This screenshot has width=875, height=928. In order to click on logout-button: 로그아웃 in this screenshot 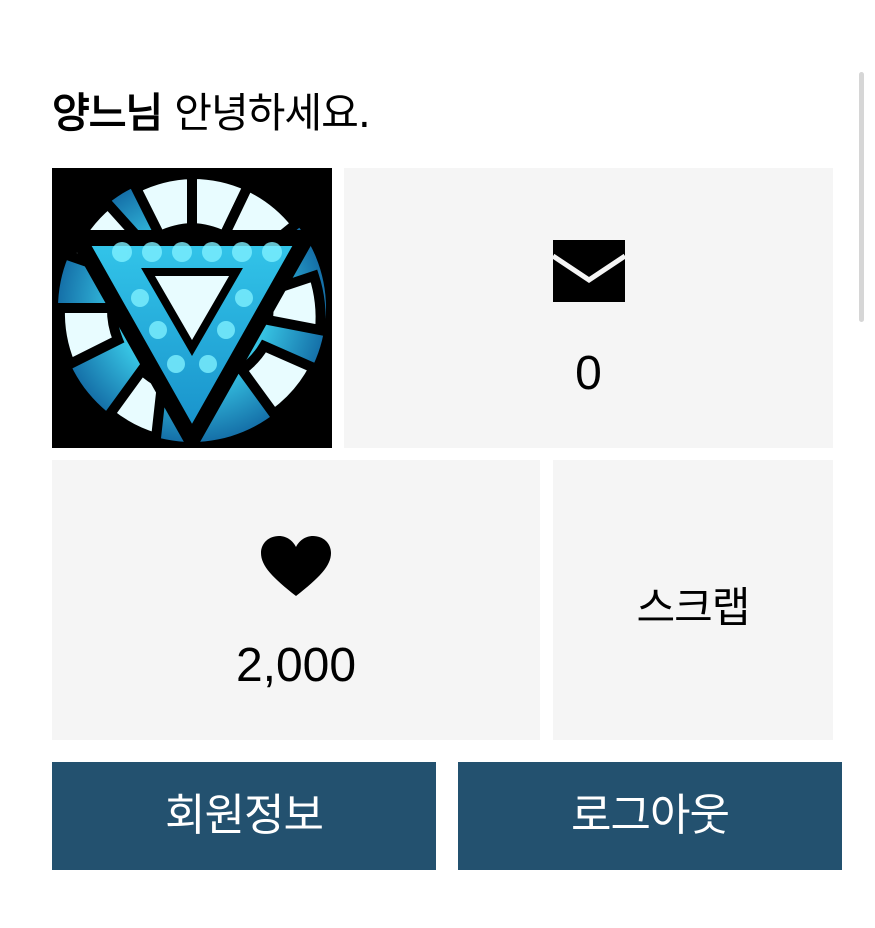, I will do `click(650, 816)`.